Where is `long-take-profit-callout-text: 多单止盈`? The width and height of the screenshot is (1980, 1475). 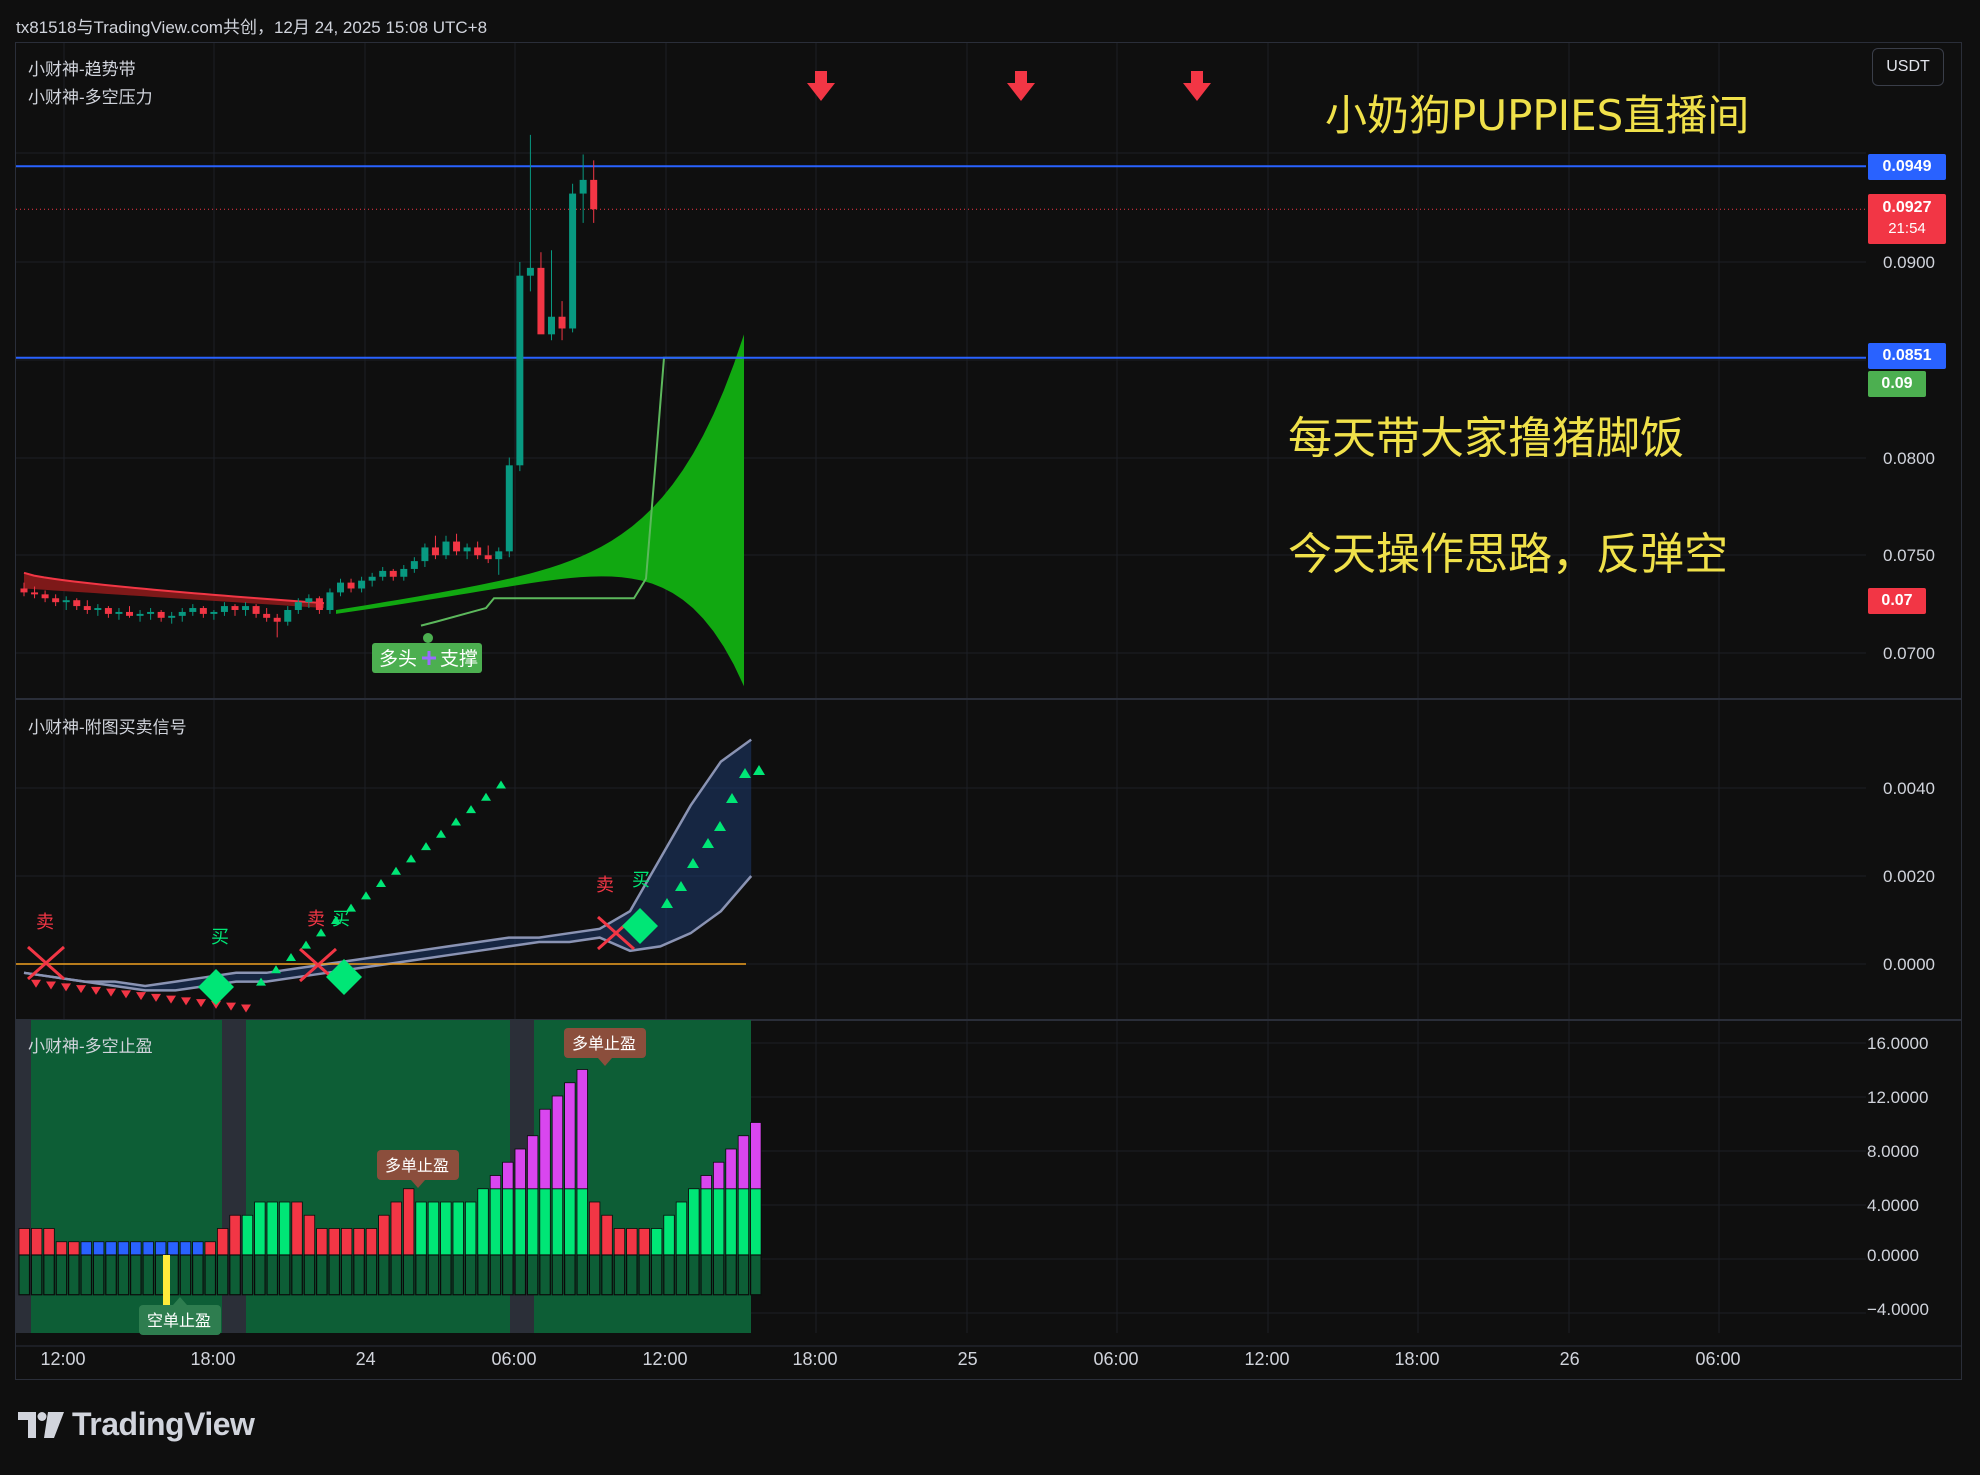
long-take-profit-callout-text: 多单止盈 is located at coordinates (604, 1044).